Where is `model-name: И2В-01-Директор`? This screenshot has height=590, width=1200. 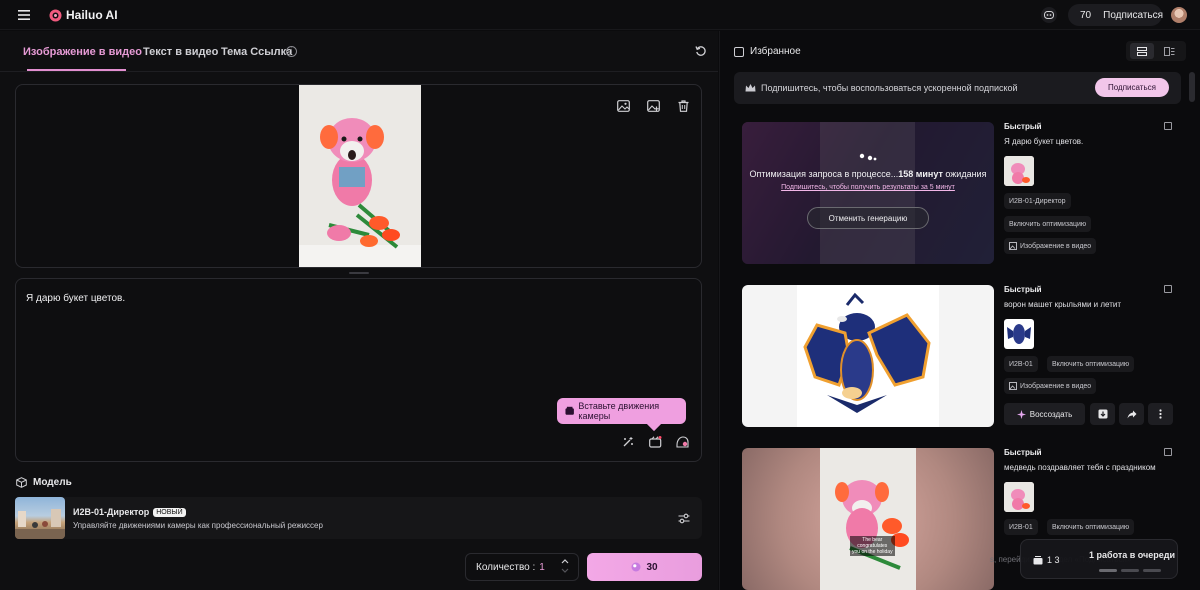
model-name: И2В-01-Директор is located at coordinates (111, 512).